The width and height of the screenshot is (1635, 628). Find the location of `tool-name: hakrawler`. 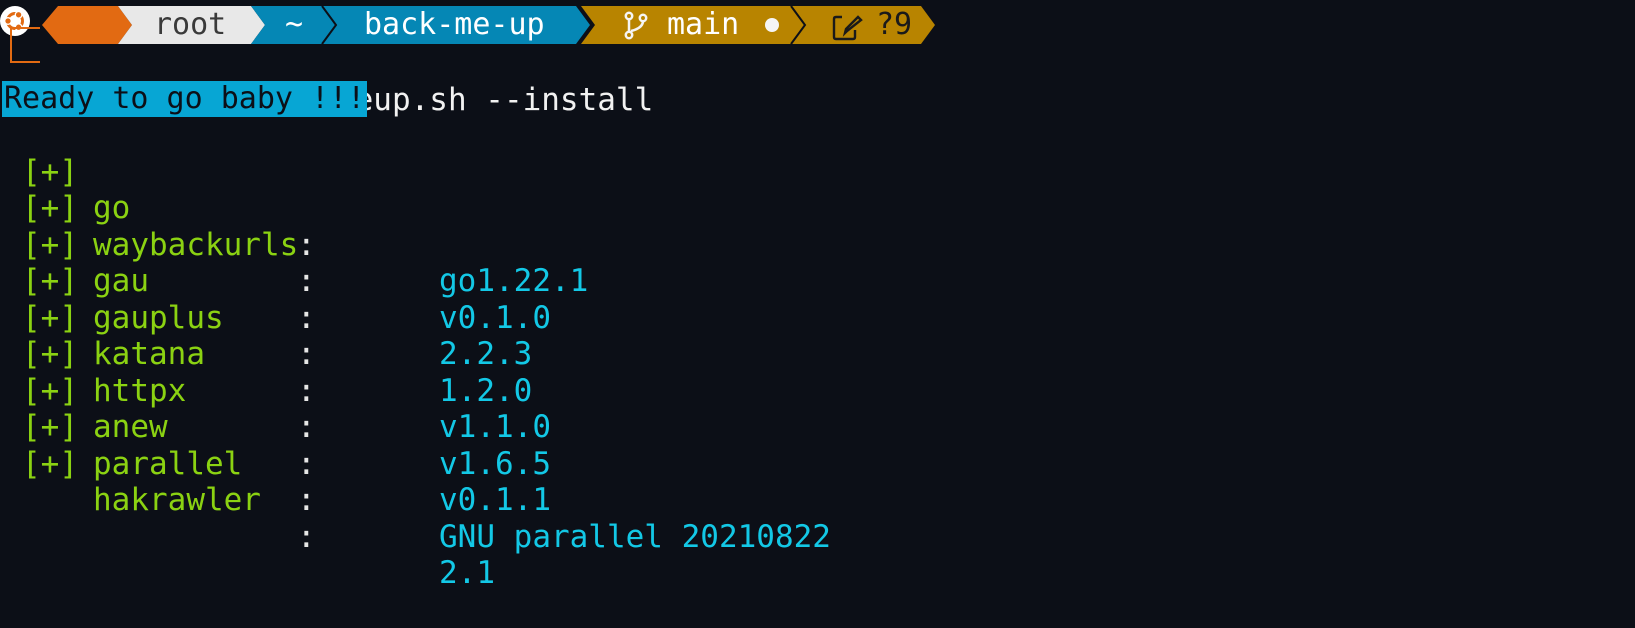

tool-name: hakrawler is located at coordinates (177, 500).